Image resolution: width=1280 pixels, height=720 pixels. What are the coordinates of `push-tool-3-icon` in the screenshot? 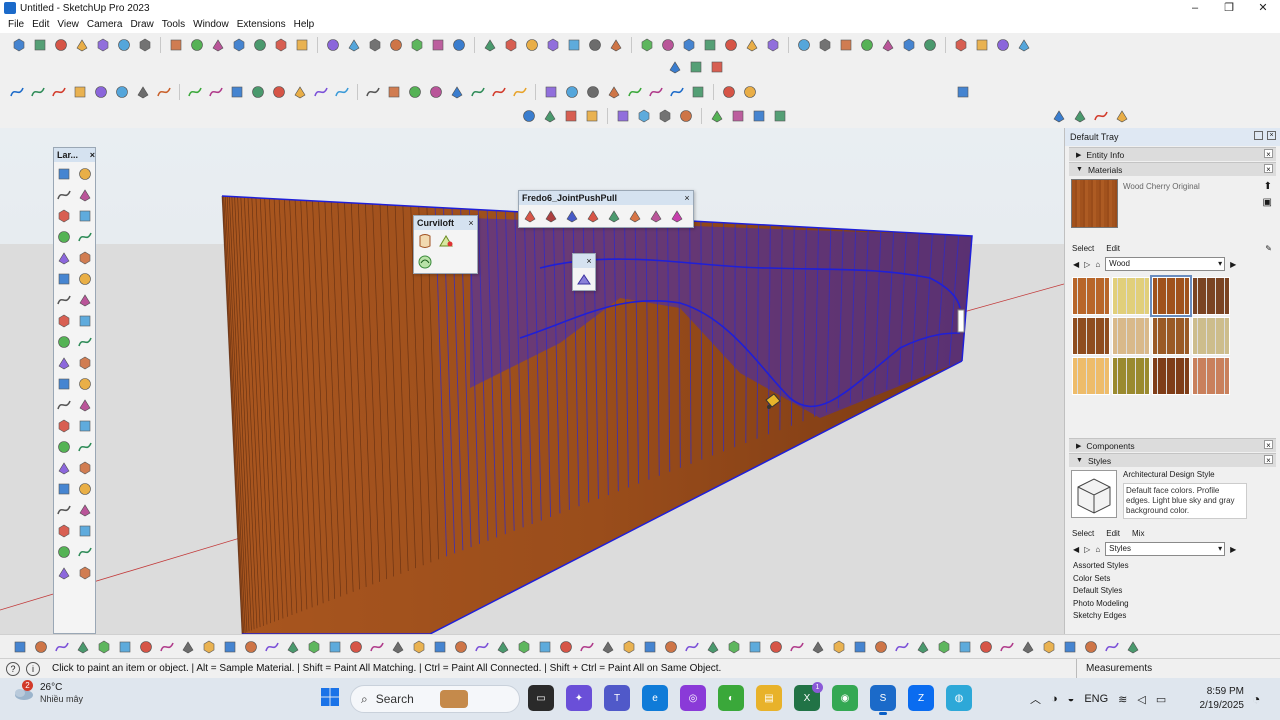 It's located at (1101, 116).